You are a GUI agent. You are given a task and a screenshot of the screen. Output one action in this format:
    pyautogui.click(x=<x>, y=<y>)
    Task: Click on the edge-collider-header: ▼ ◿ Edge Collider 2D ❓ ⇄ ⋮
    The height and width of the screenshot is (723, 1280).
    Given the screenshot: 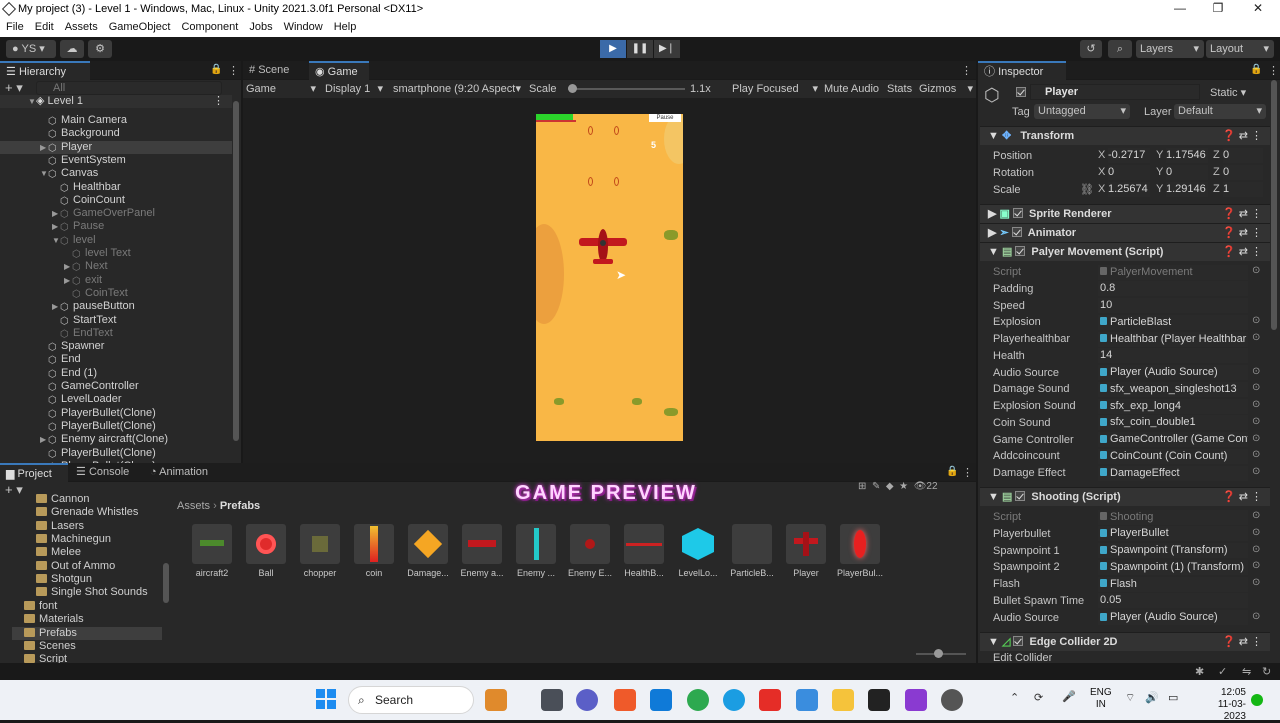 What is the action you would take?
    pyautogui.click(x=1125, y=641)
    